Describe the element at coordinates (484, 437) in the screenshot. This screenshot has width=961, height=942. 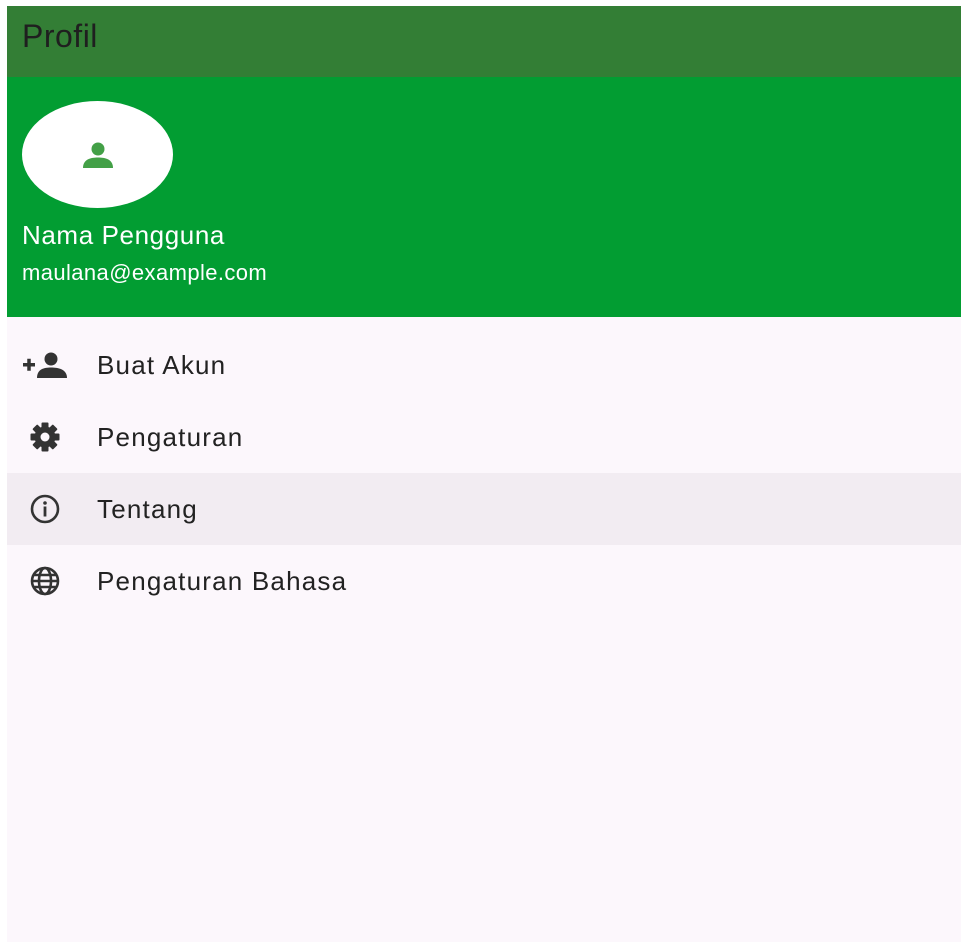
I see `menu-item-pengaturan: Pengaturan` at that location.